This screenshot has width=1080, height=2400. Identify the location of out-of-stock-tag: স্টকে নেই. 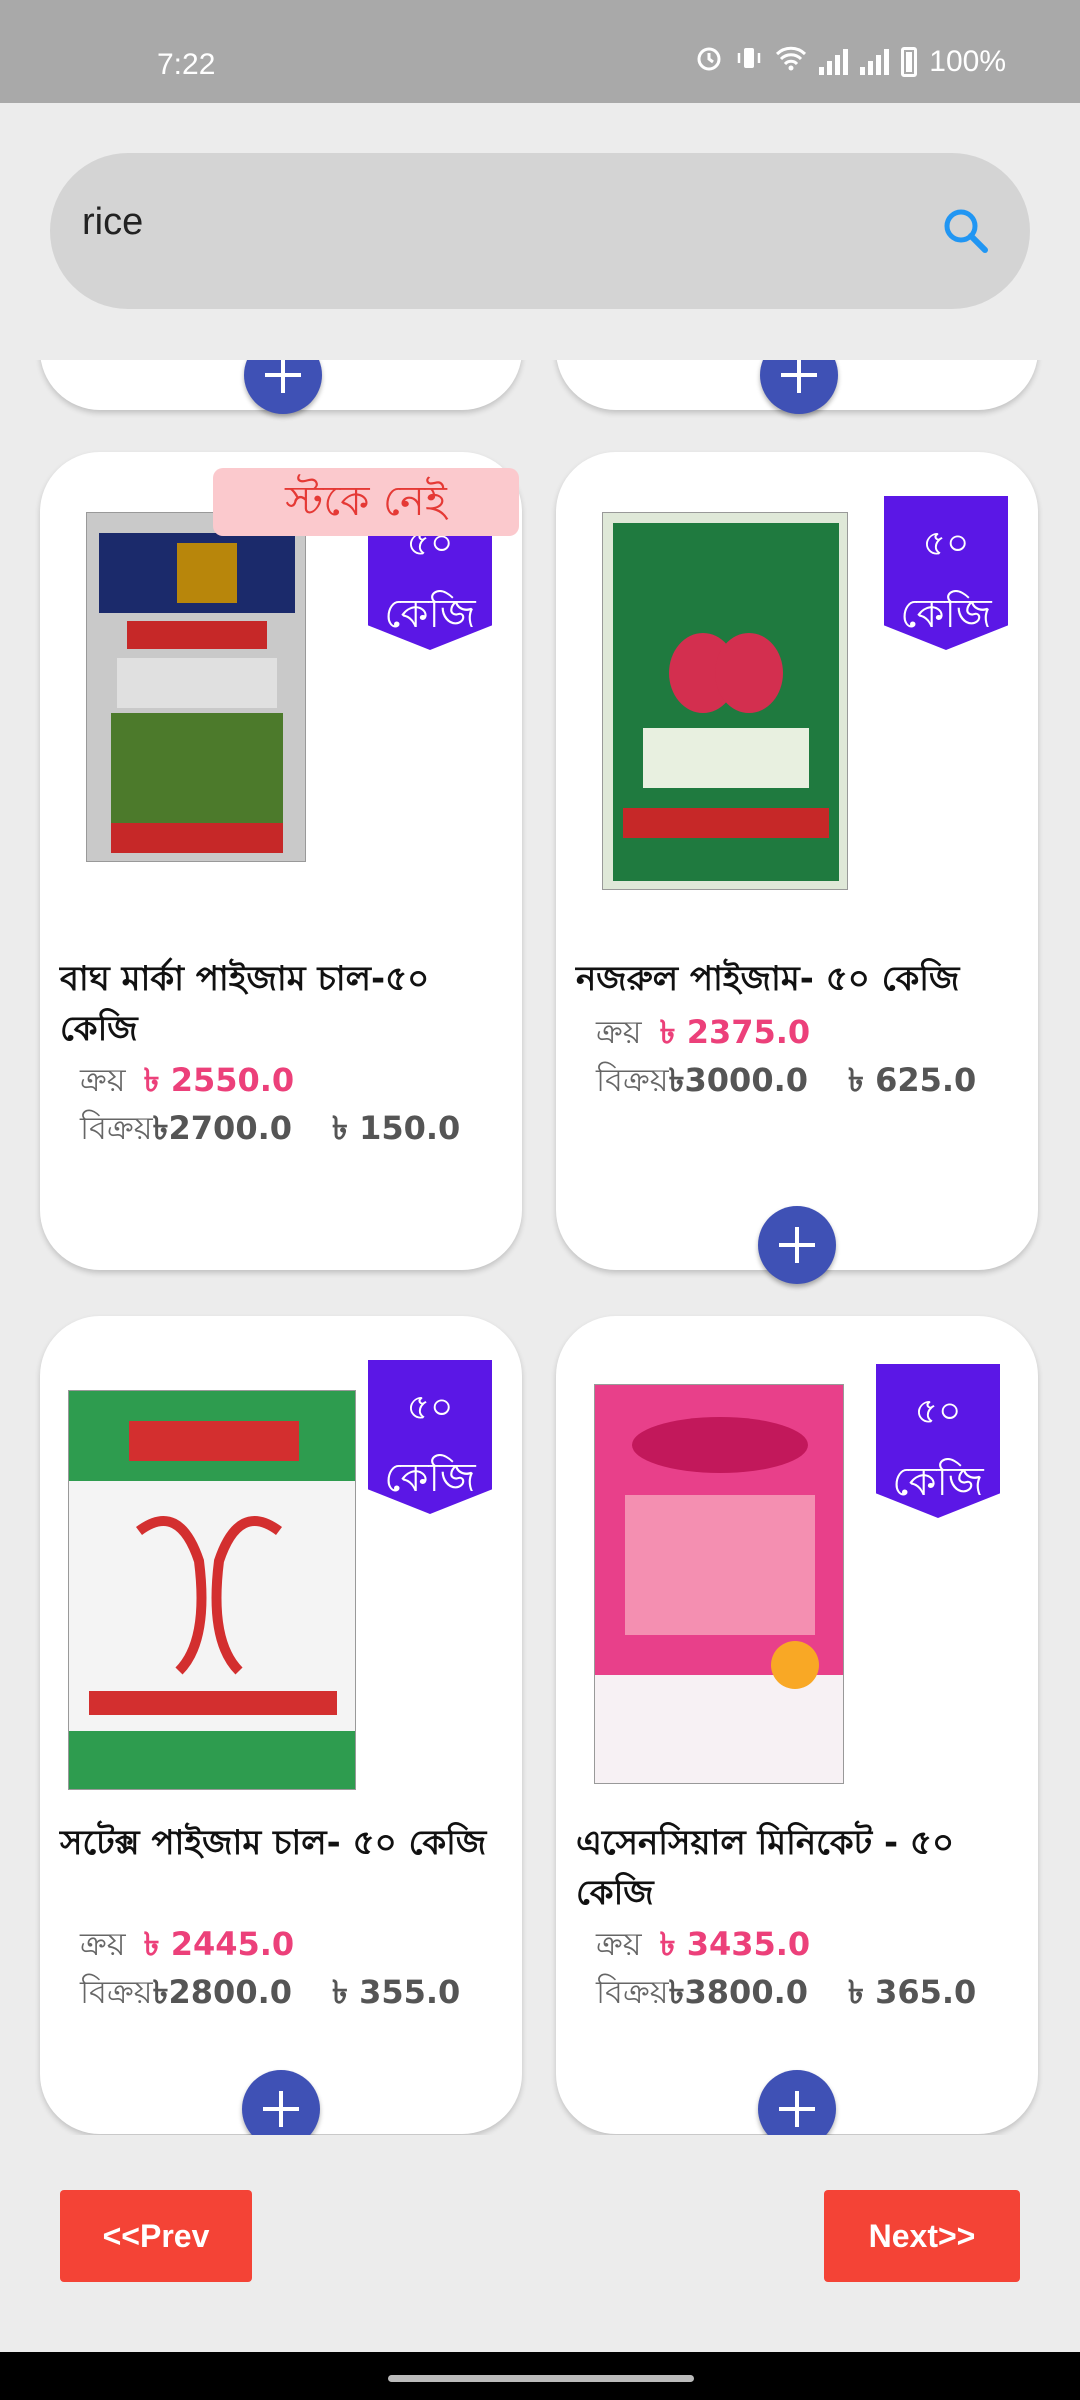
(366, 502).